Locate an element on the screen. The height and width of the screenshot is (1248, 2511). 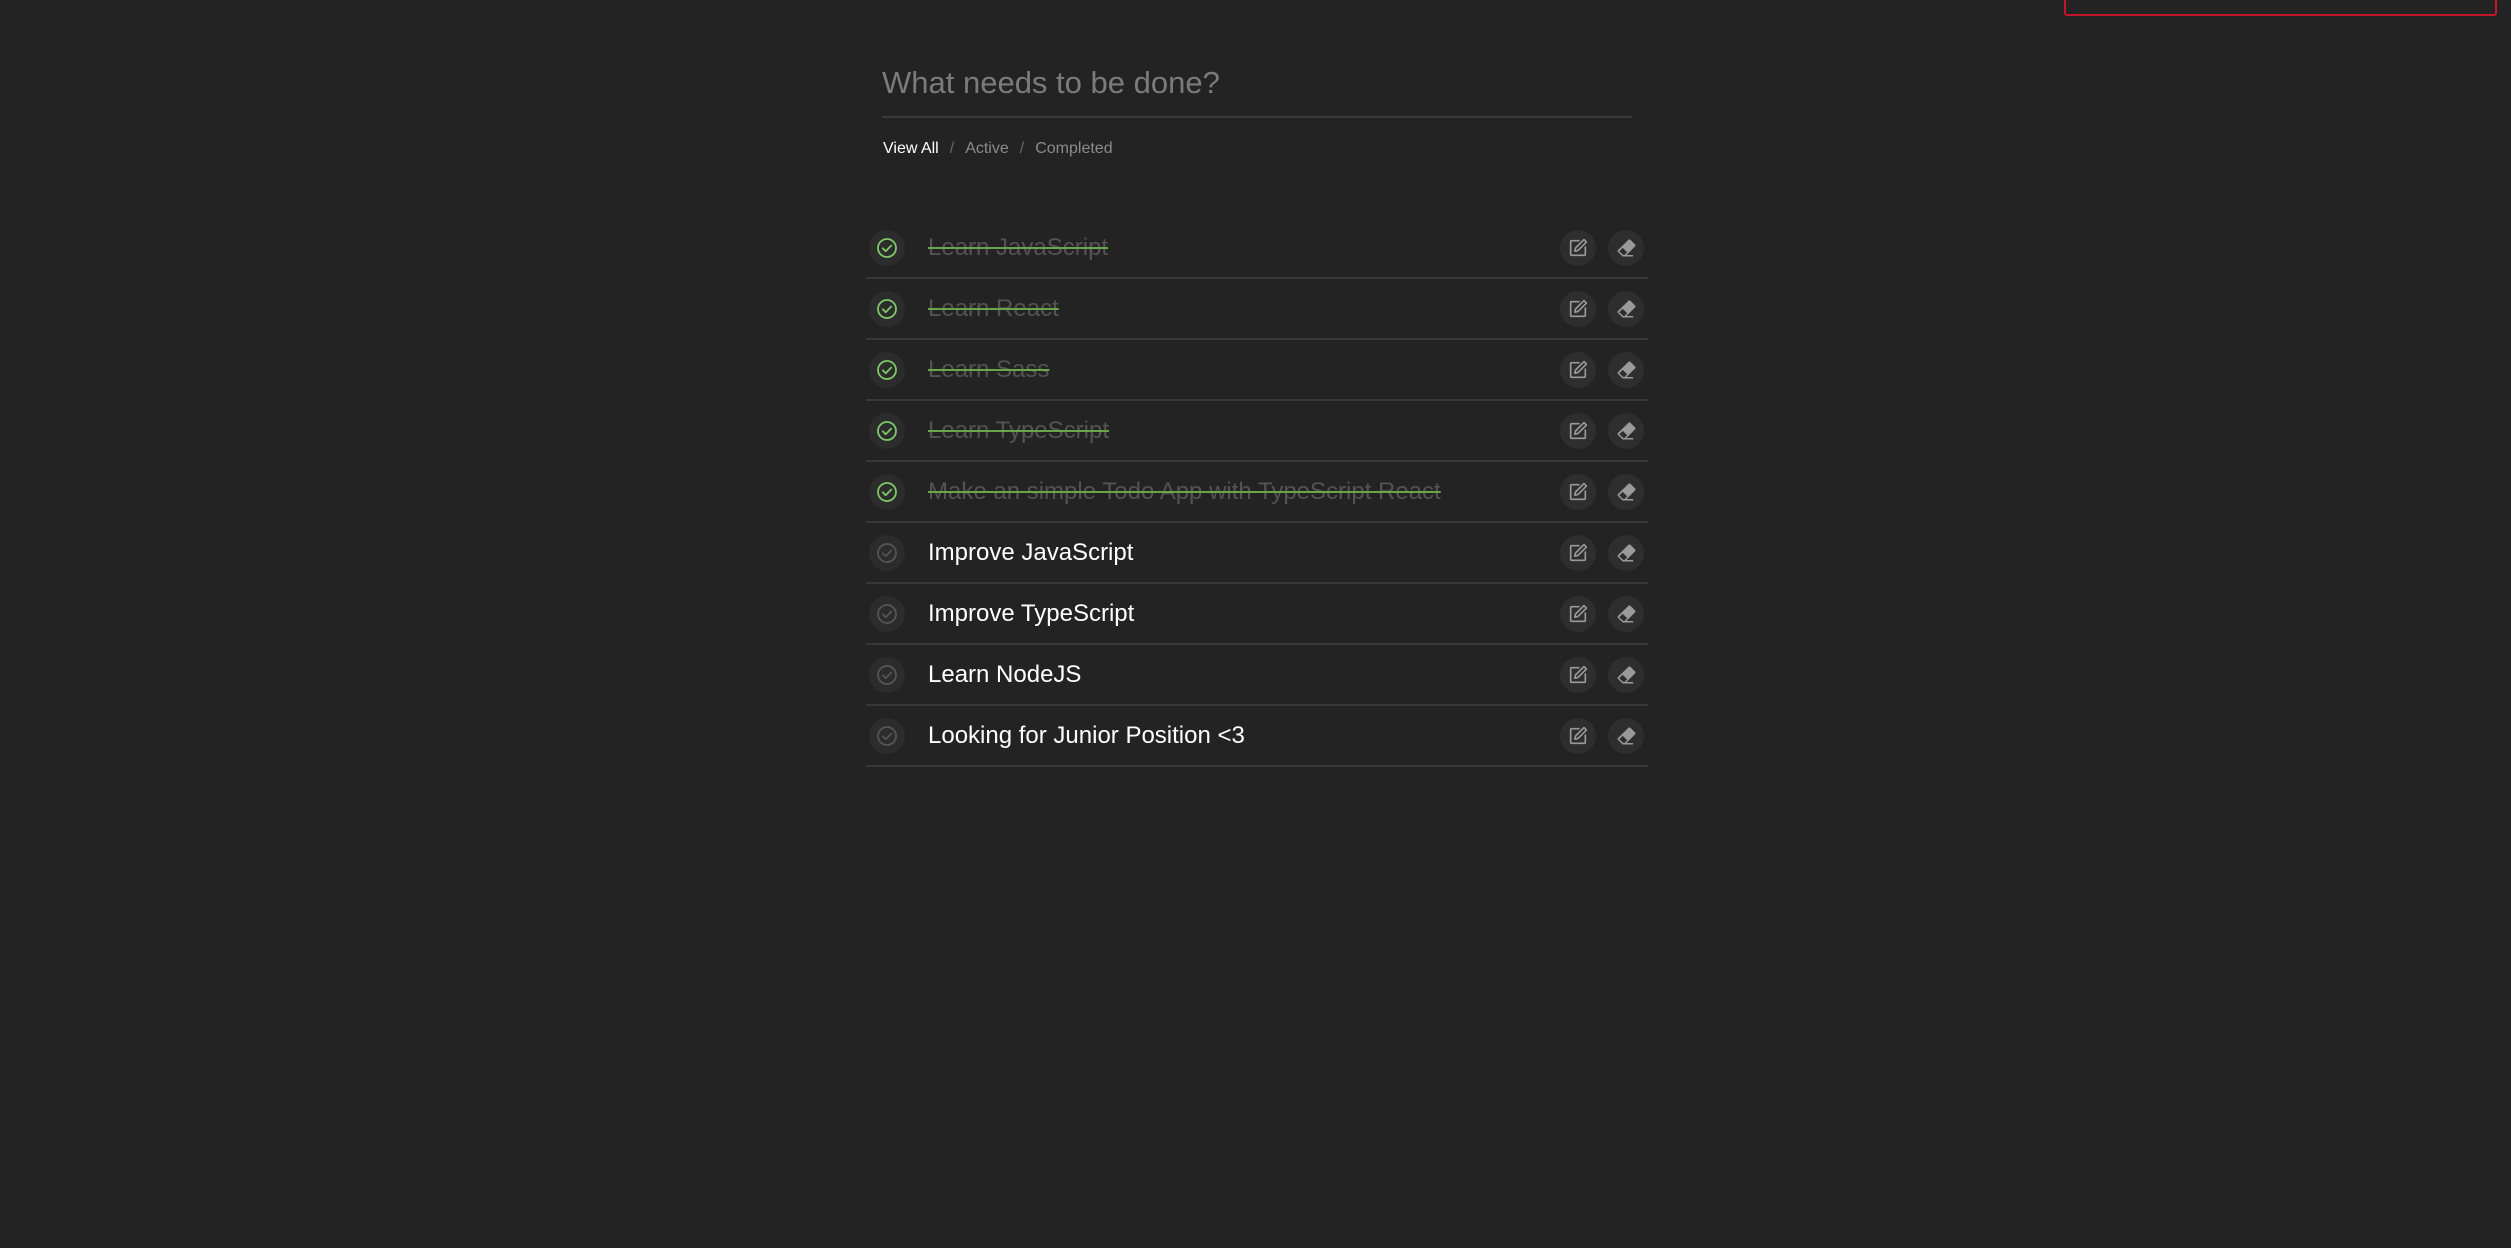
filter-active: Active is located at coordinates (987, 148).